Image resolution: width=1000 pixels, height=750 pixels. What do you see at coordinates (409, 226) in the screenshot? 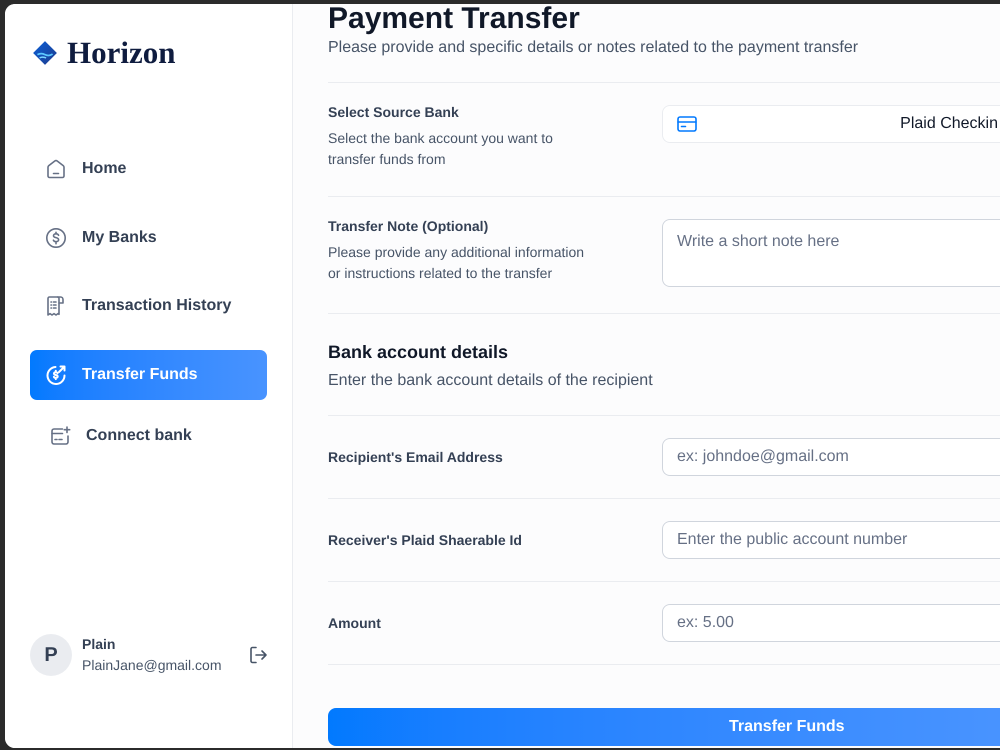
I see `field-label: Transfer Note (Optional)` at bounding box center [409, 226].